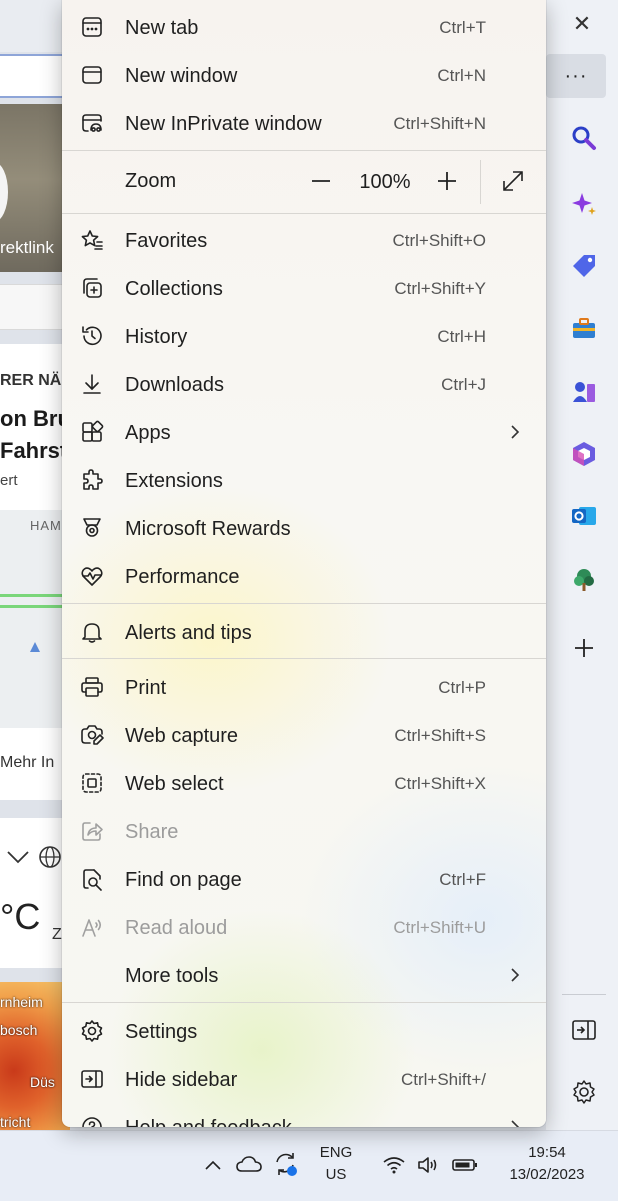  Describe the element at coordinates (304, 480) in the screenshot. I see `menu-item-extensions: Extensions` at that location.